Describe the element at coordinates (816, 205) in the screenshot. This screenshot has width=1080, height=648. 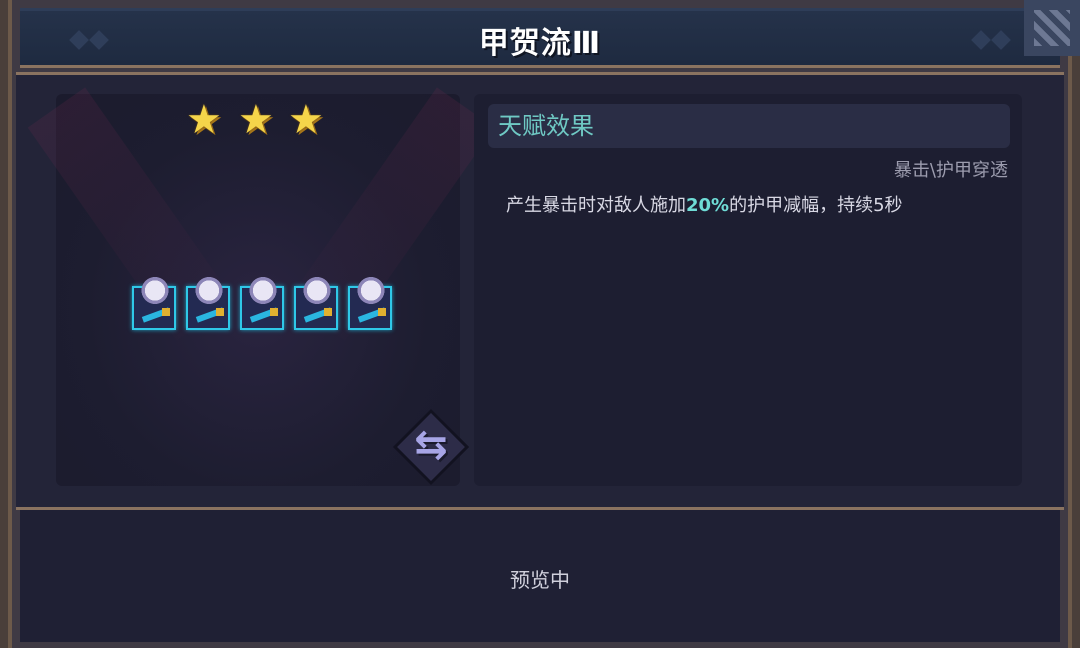
I see `talent-desc-suffix: 的护甲减幅，持续5秒` at that location.